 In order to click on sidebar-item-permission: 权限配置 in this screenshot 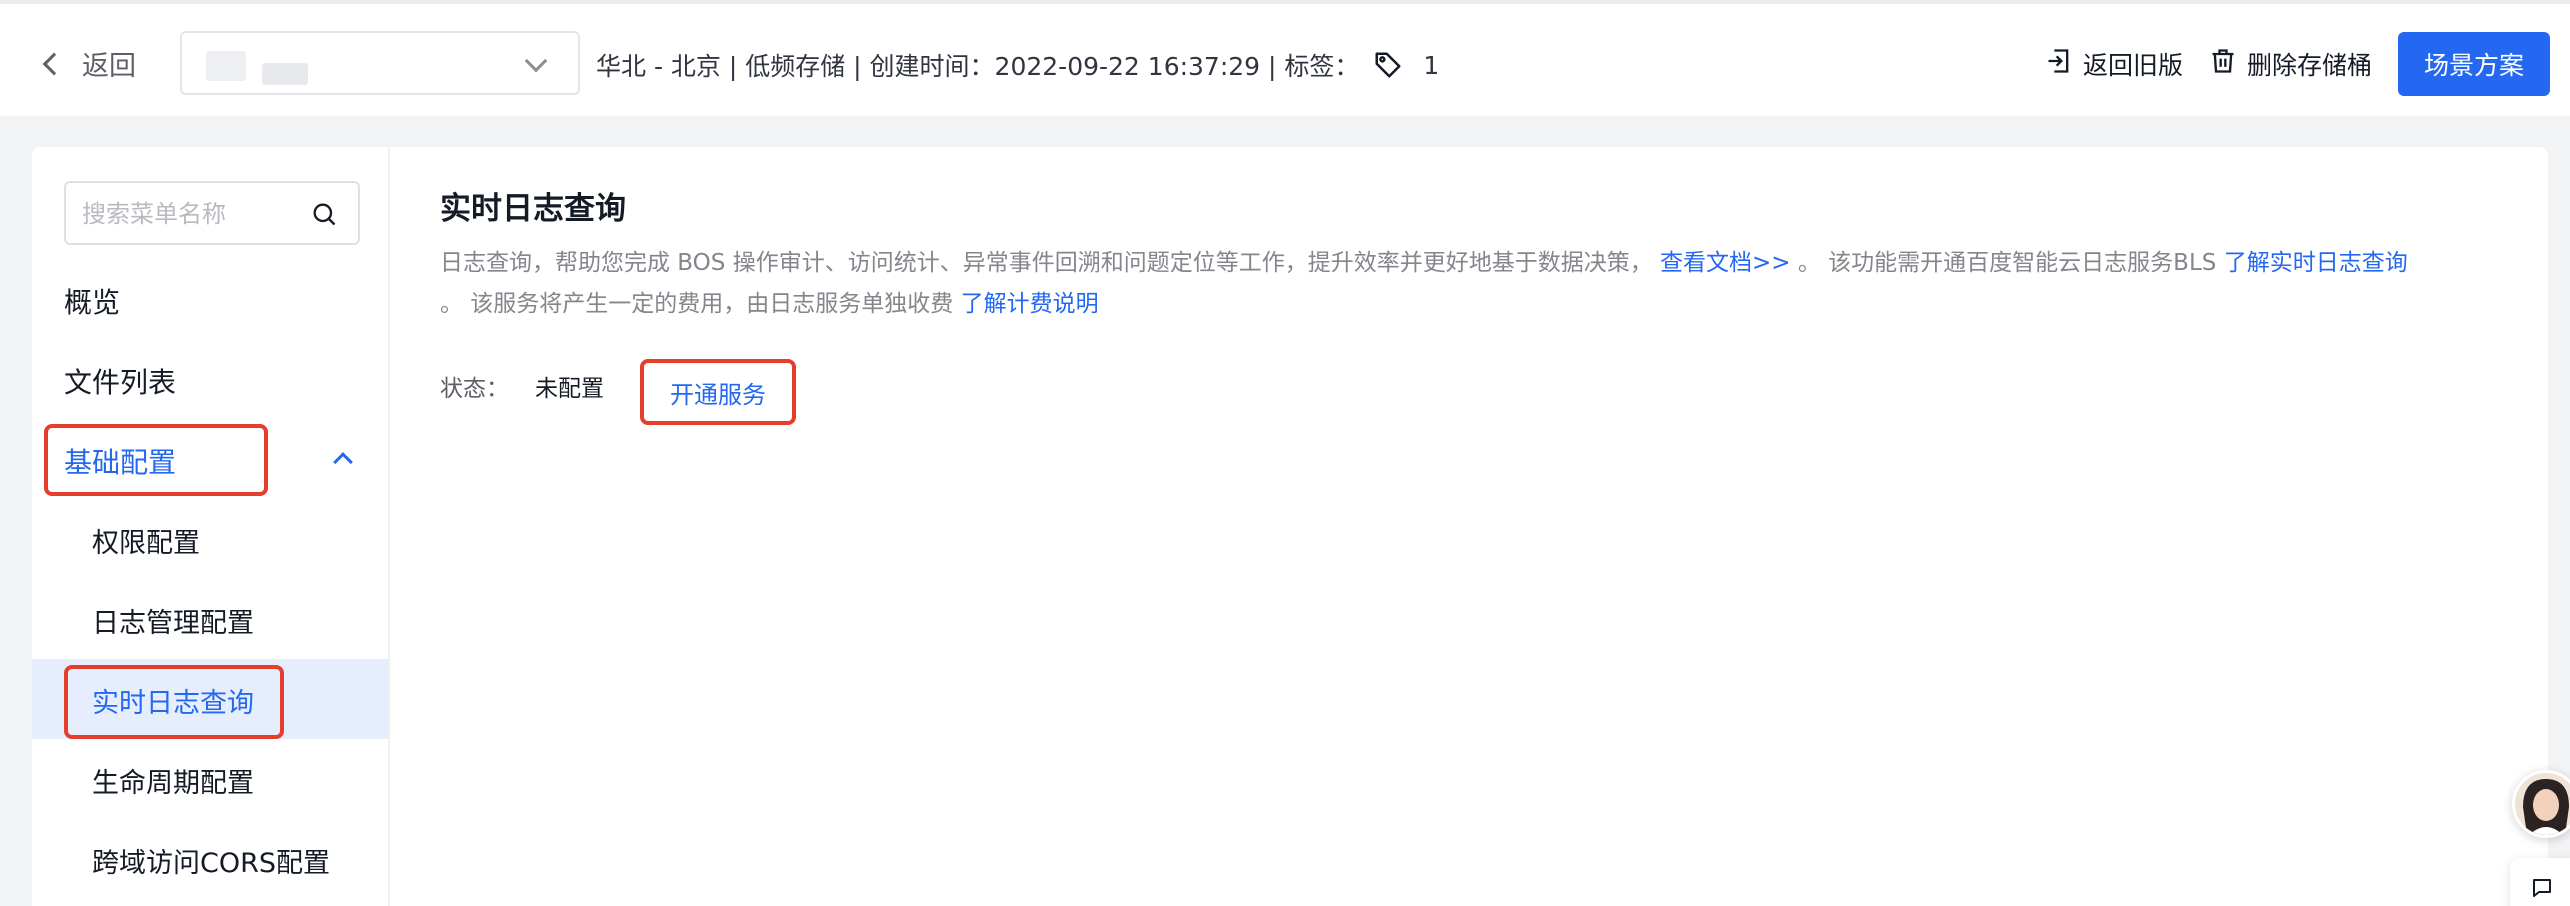, I will do `click(146, 540)`.